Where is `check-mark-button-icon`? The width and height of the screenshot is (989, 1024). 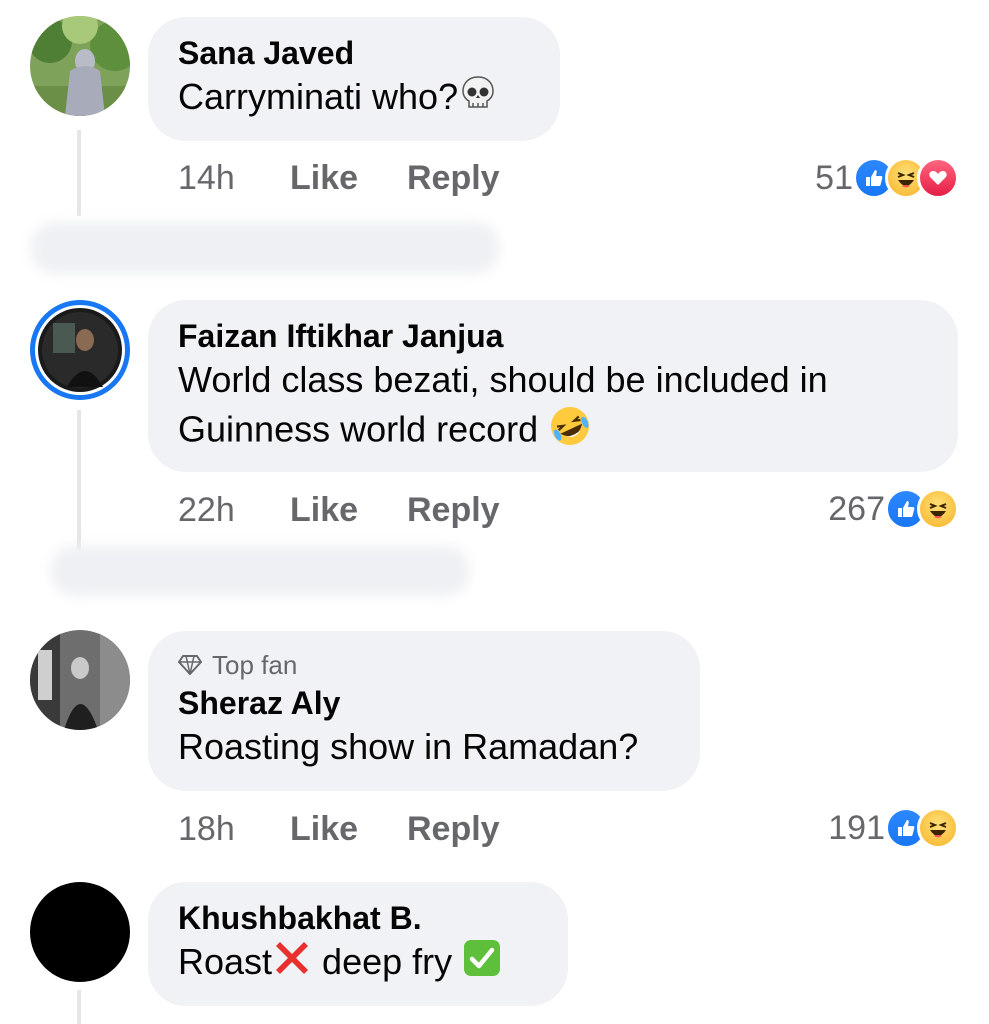
check-mark-button-icon is located at coordinates (482, 964).